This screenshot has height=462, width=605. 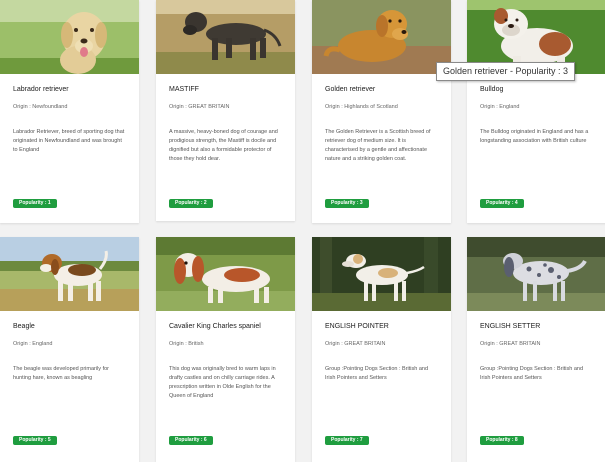 What do you see at coordinates (215, 326) in the screenshot?
I see `dog-name: Cavalier King Charles spaniel` at bounding box center [215, 326].